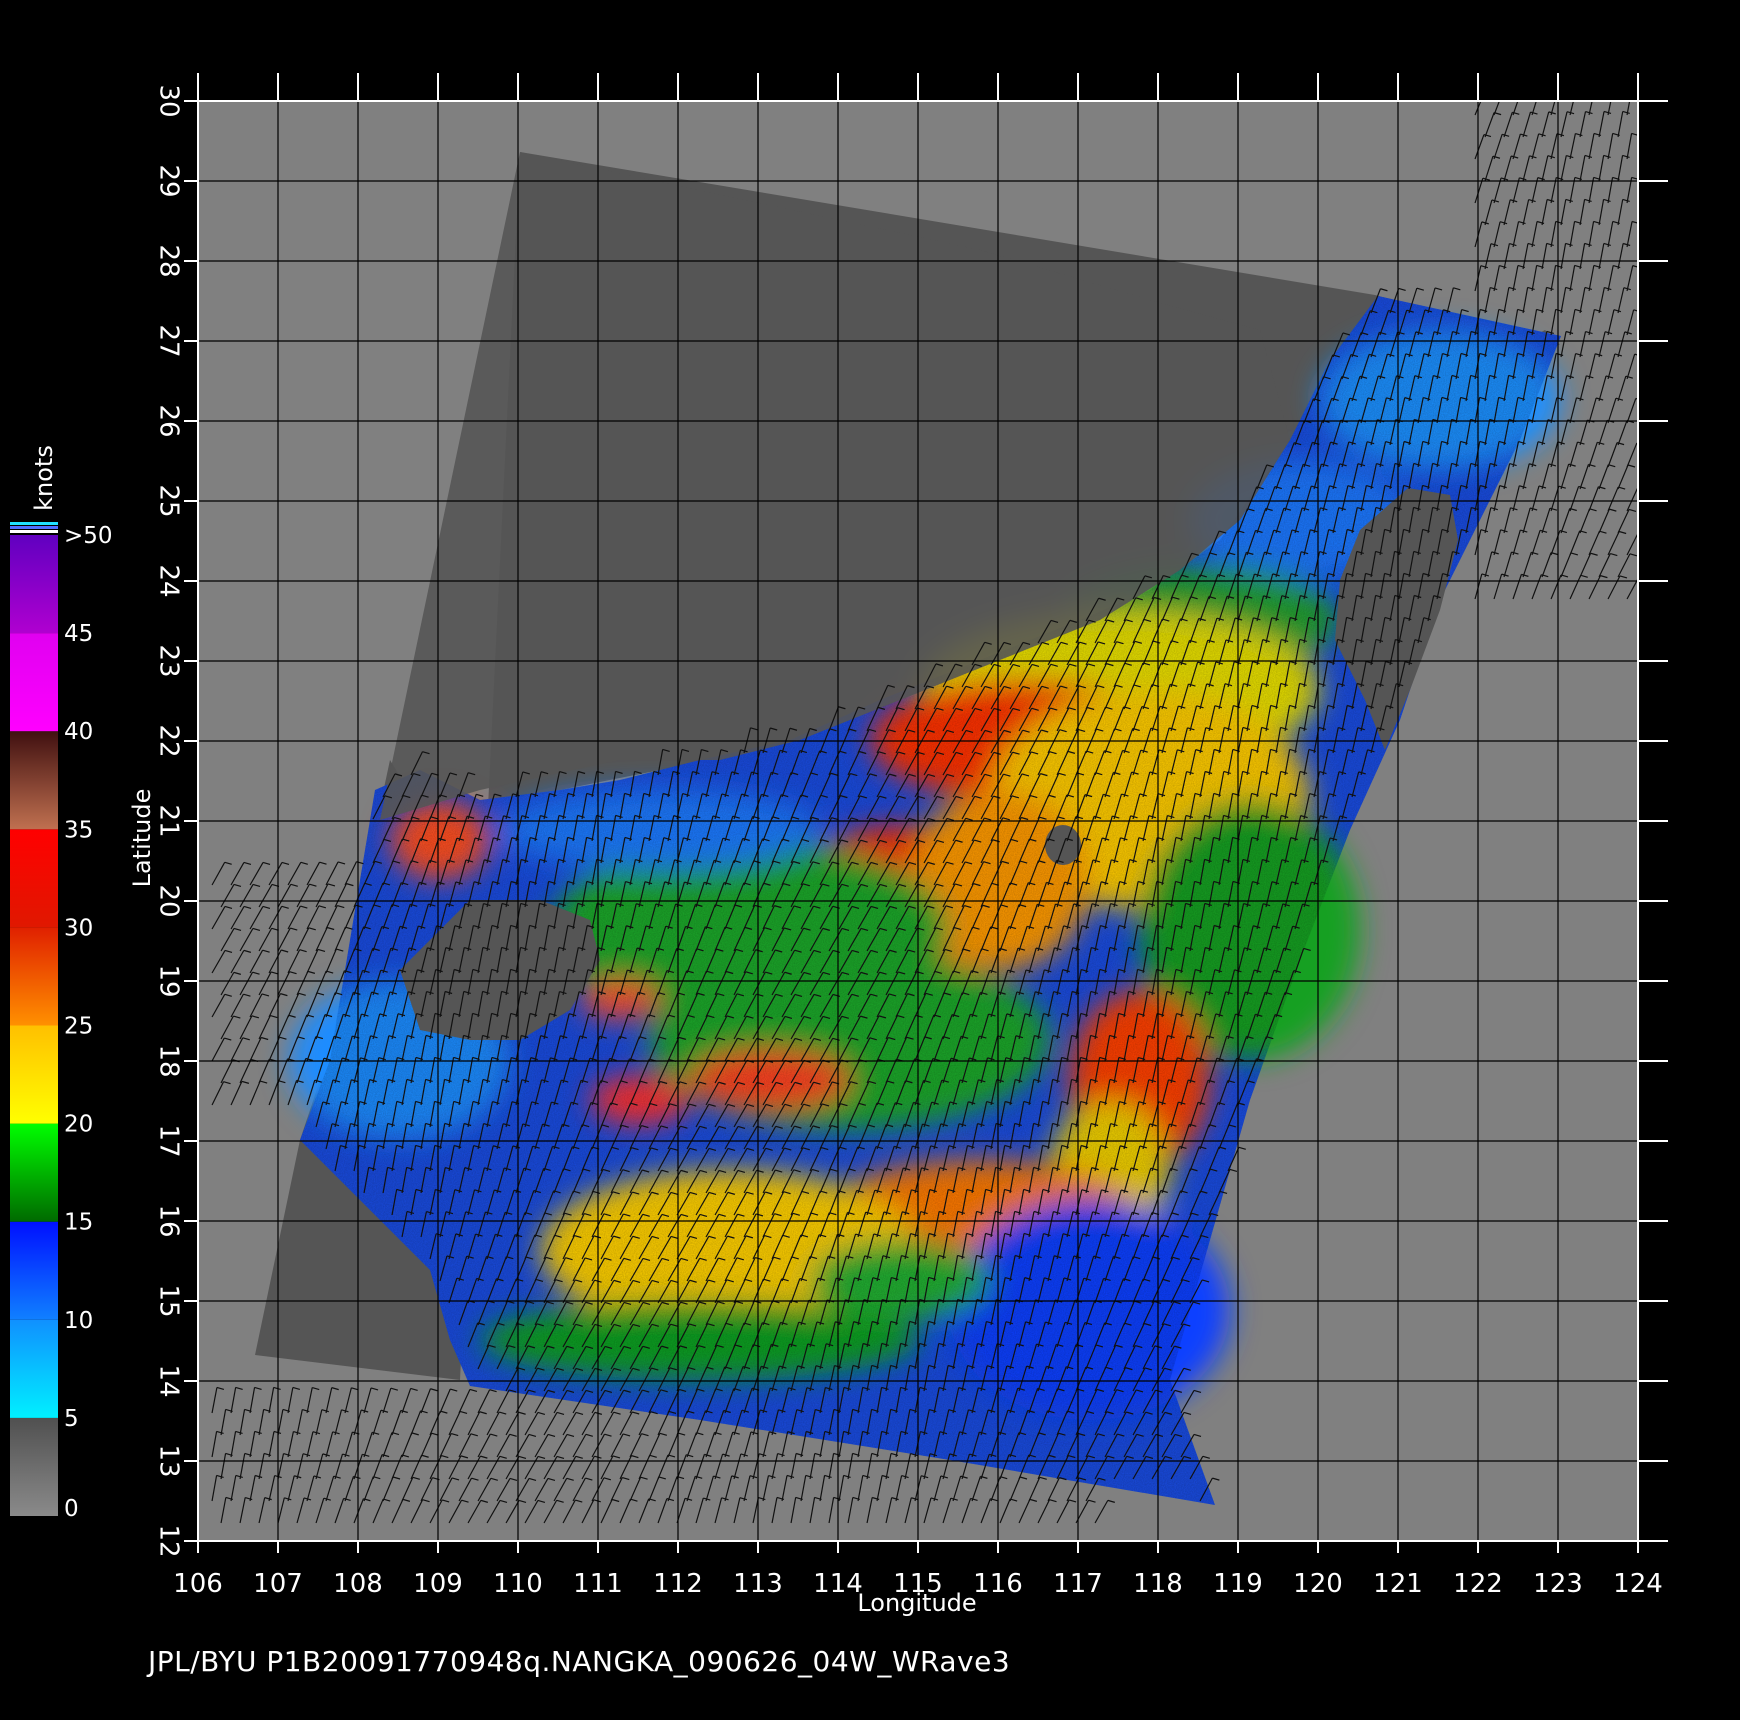 Image resolution: width=1740 pixels, height=1720 pixels. Describe the element at coordinates (44, 478) in the screenshot. I see `legend-unit-label: knots` at that location.